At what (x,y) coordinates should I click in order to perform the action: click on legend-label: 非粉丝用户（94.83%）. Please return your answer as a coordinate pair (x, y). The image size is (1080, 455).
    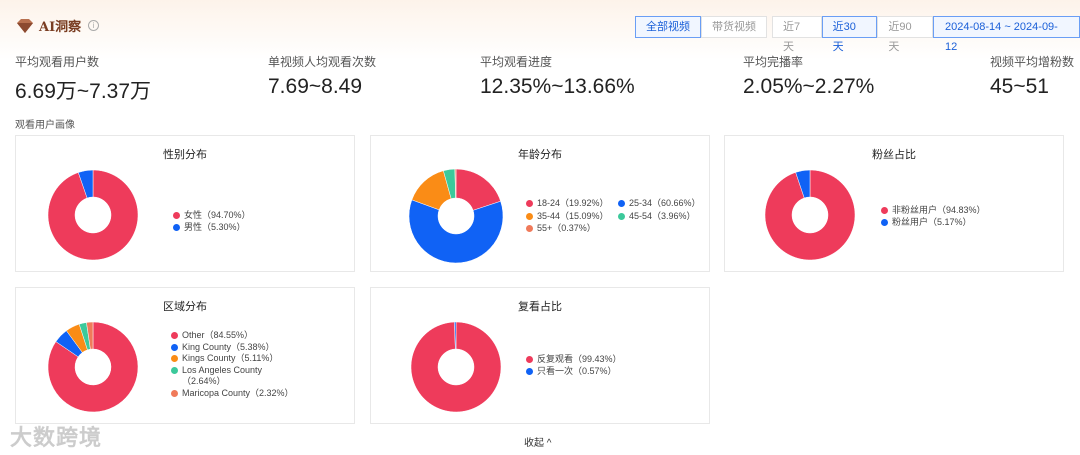
    Looking at the image, I should click on (939, 210).